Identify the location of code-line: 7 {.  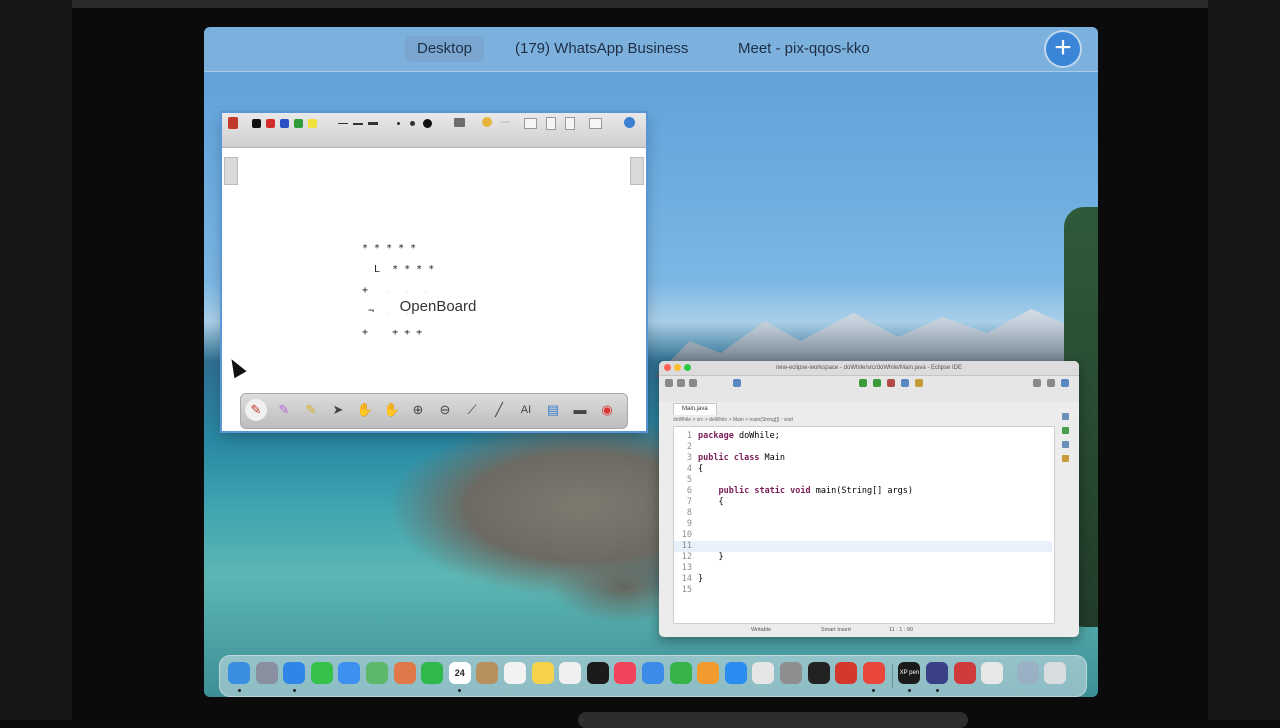
(863, 502).